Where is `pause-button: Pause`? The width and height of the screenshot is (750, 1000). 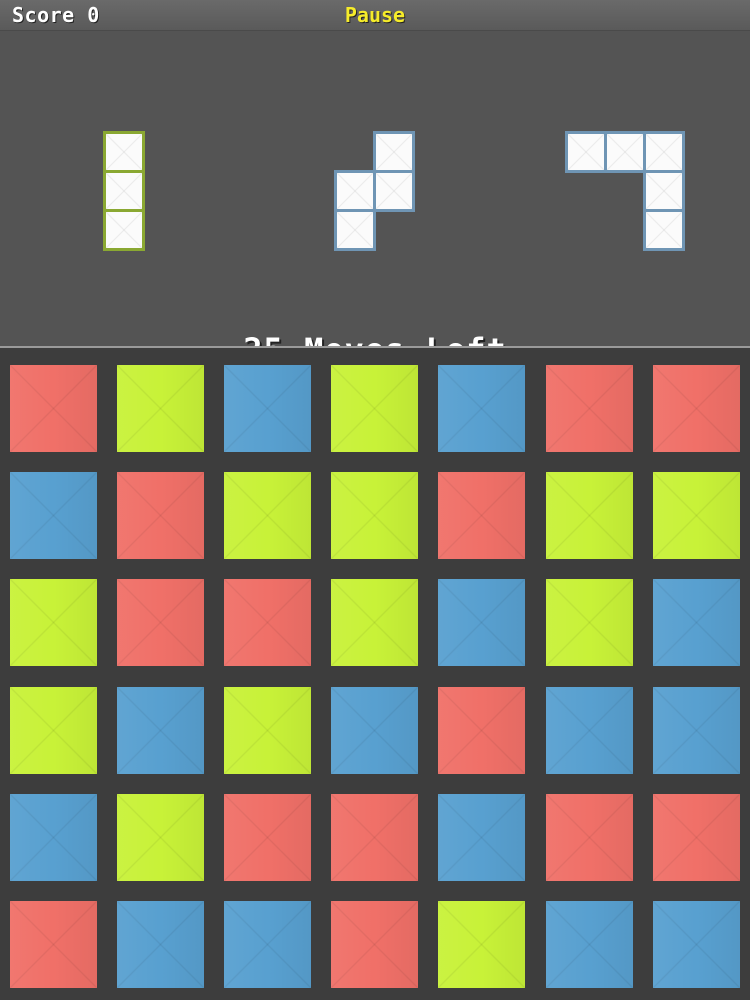 pause-button: Pause is located at coordinates (375, 15).